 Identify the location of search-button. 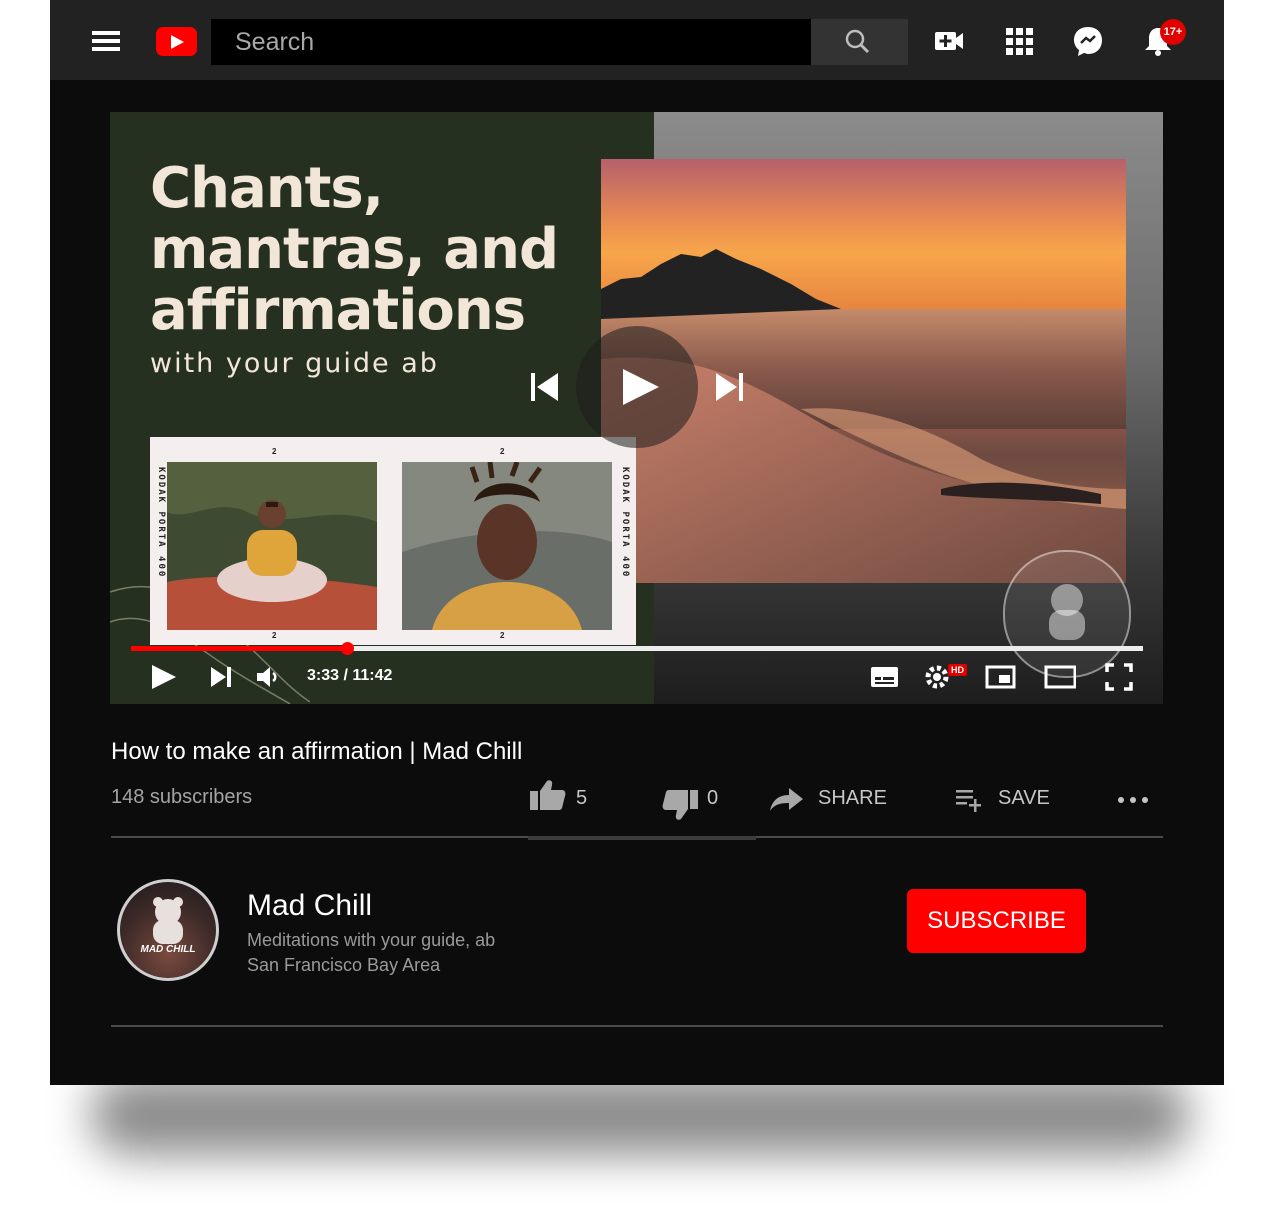
(859, 42).